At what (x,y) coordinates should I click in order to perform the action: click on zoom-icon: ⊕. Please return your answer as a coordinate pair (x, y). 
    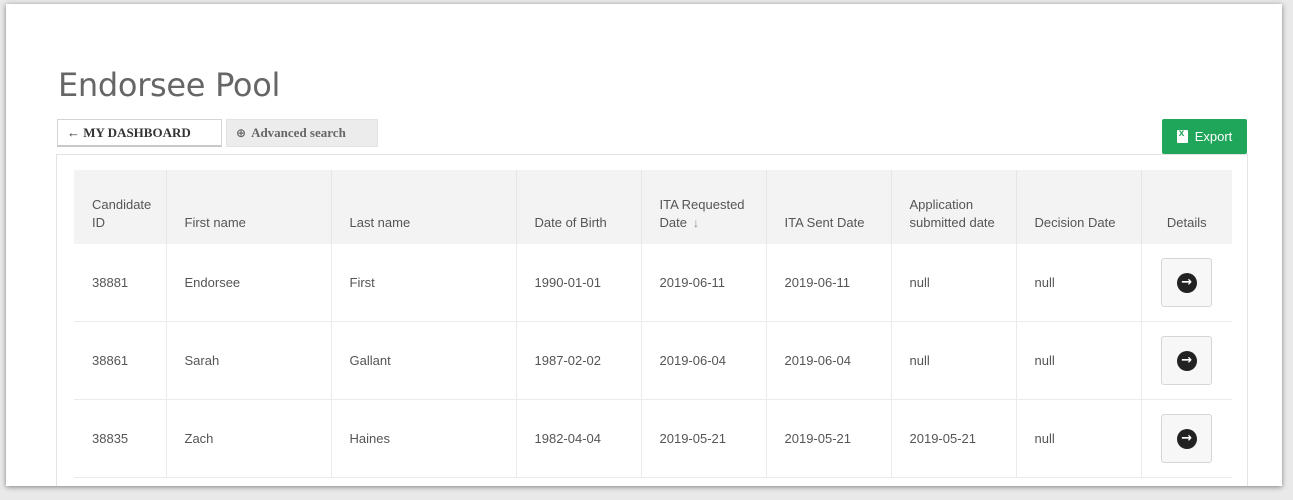
    Looking at the image, I should click on (241, 133).